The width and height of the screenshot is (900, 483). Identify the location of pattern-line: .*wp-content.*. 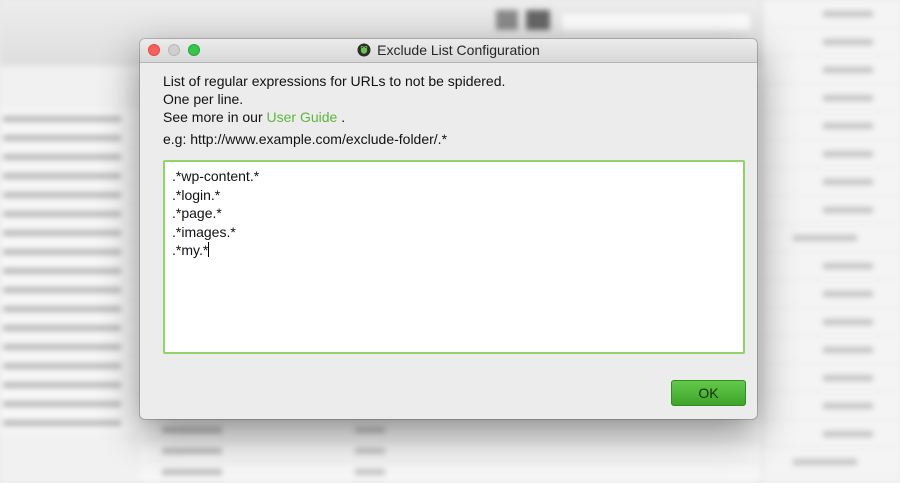
(216, 176).